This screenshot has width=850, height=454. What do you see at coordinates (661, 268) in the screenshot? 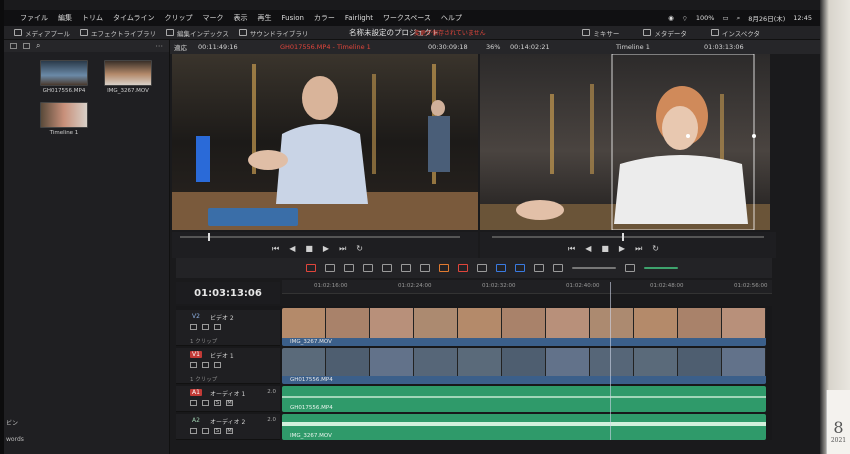
I see `volume-slider` at bounding box center [661, 268].